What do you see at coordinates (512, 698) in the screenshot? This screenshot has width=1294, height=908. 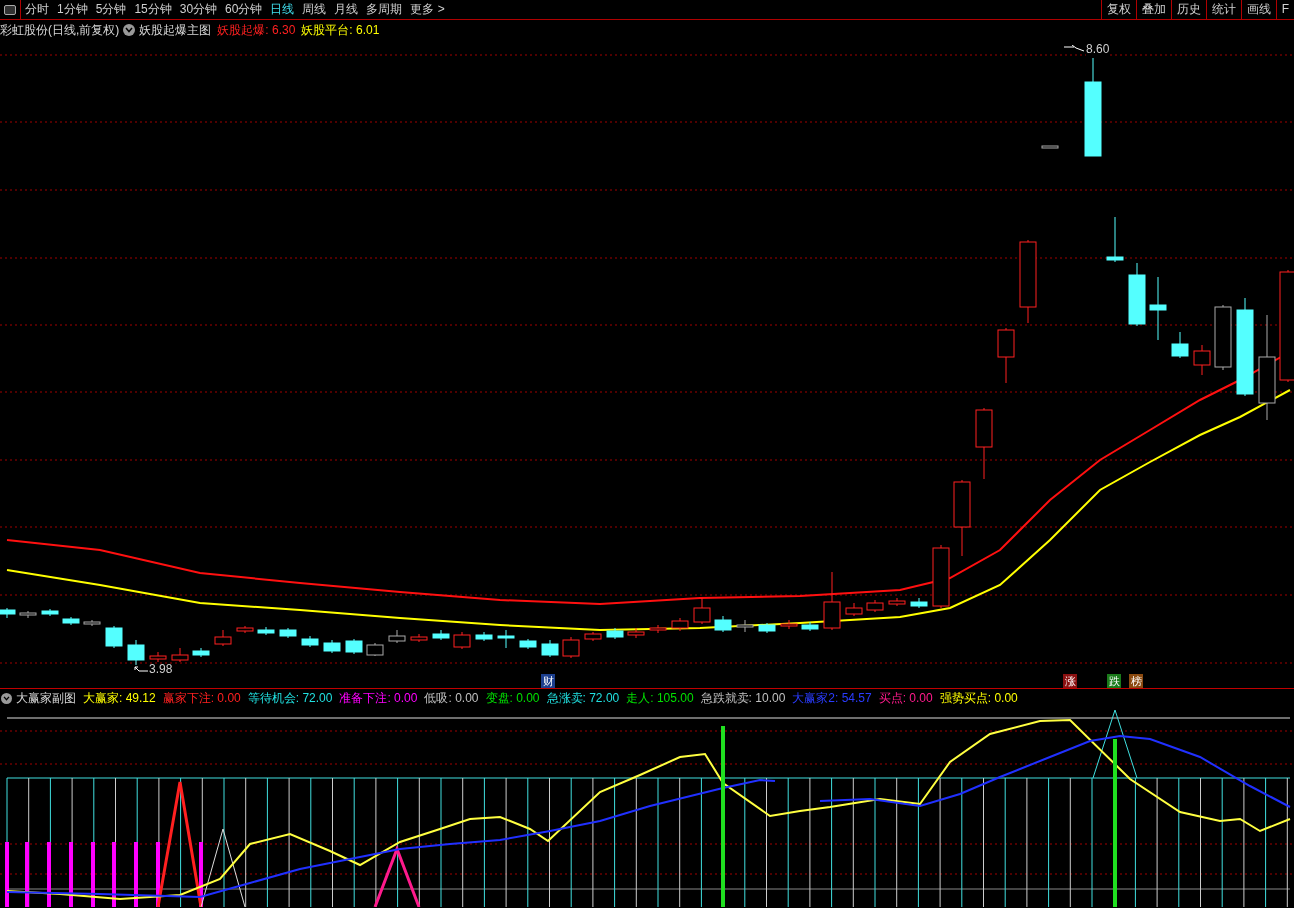 I see `indicator-value: 变盘: 0.00` at bounding box center [512, 698].